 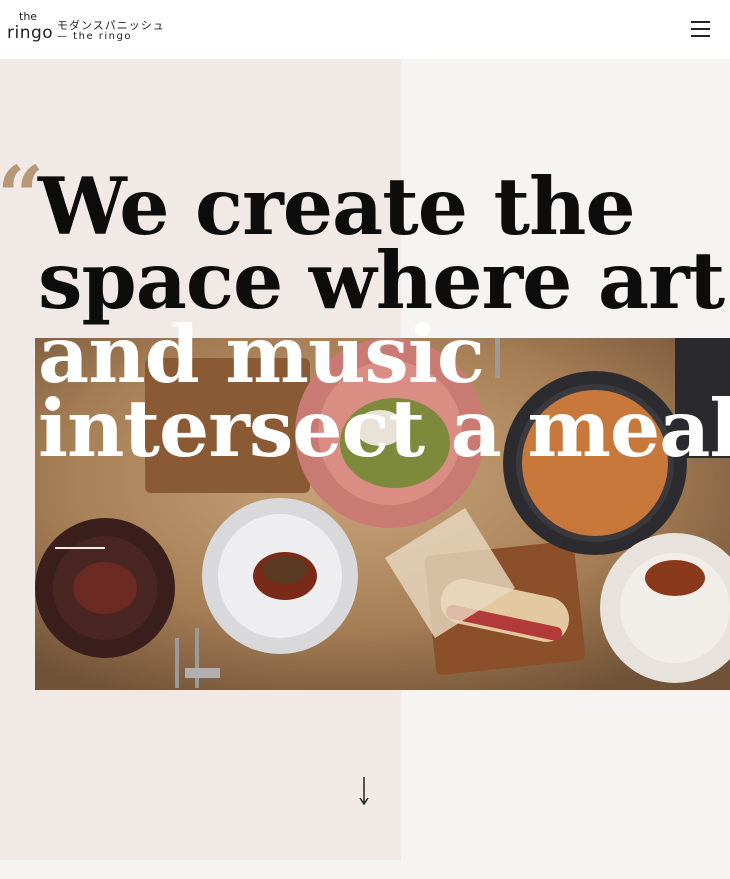 I want to click on accent-divider, so click(x=80, y=548).